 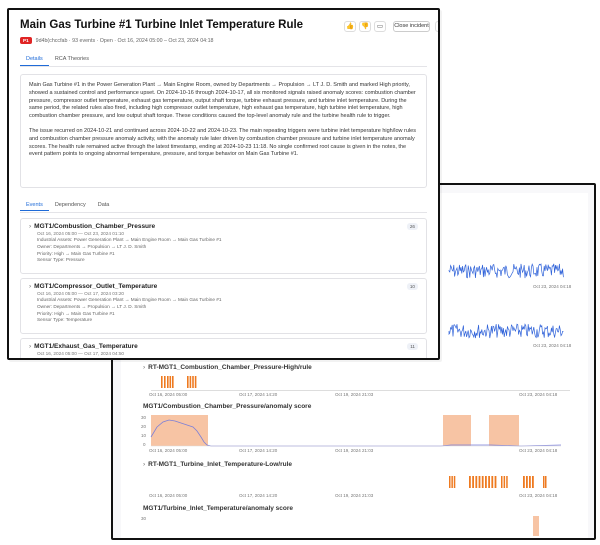 I want to click on kebab-icon: ⋮, so click(x=438, y=26).